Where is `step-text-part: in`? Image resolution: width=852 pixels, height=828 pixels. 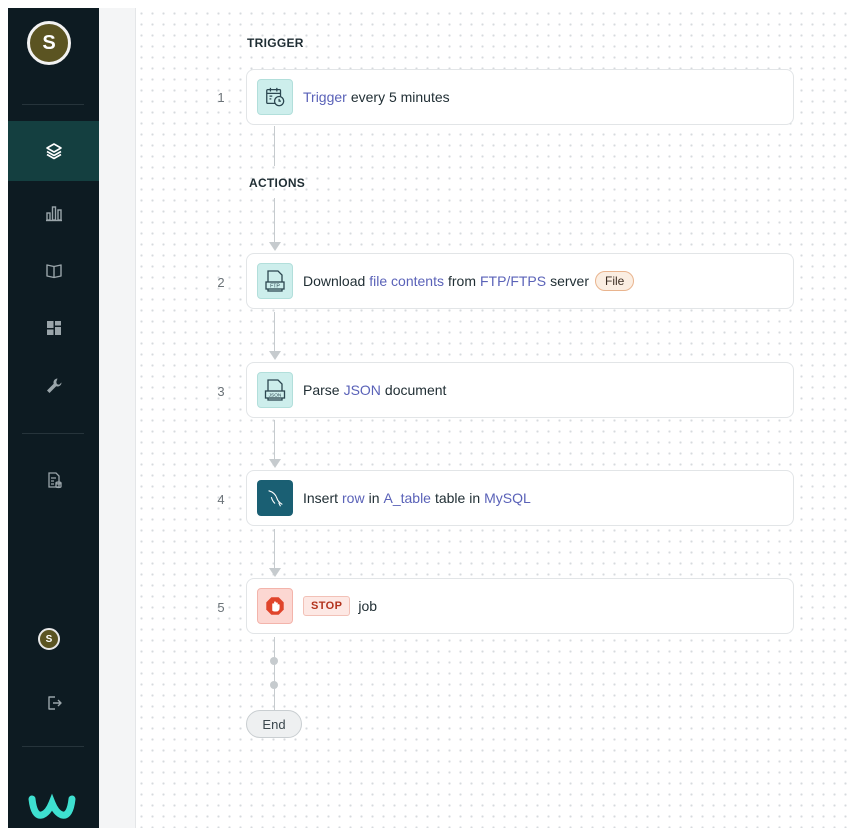 step-text-part: in is located at coordinates (374, 498).